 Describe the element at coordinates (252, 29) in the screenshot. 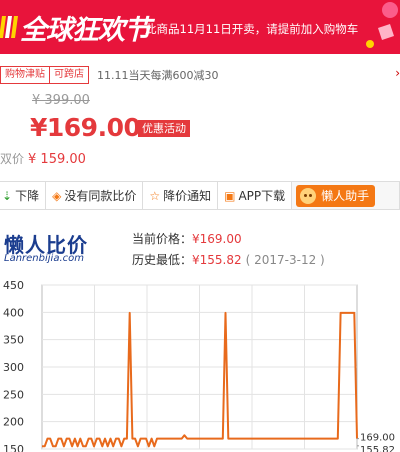

I see `banner-message: 此商品11月11日开卖，请提前加入购物车` at that location.